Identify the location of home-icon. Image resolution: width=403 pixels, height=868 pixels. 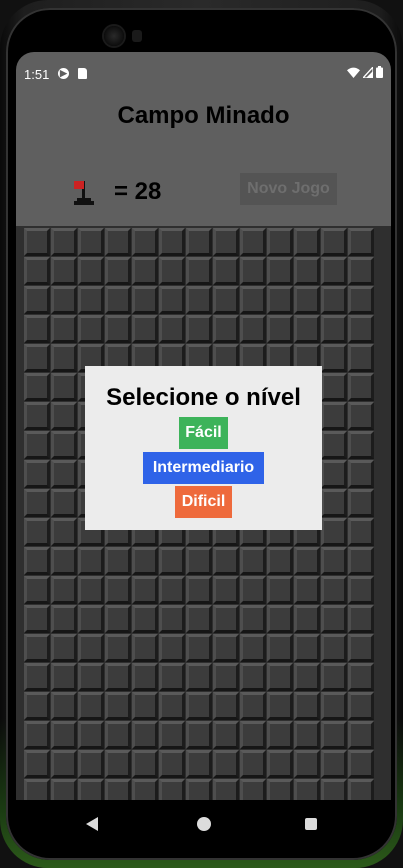
(204, 824).